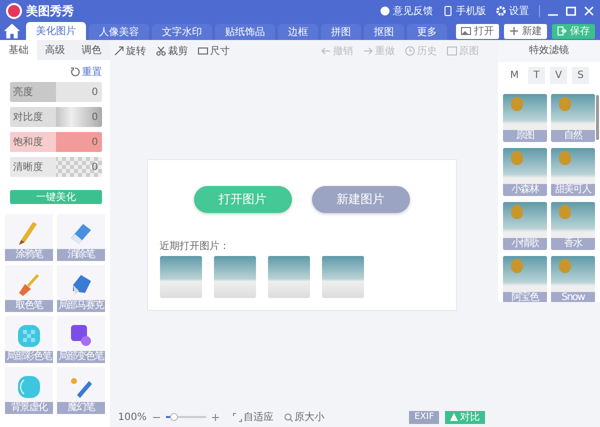 The height and width of the screenshot is (427, 600). I want to click on app-title: 美图秀秀, so click(50, 11).